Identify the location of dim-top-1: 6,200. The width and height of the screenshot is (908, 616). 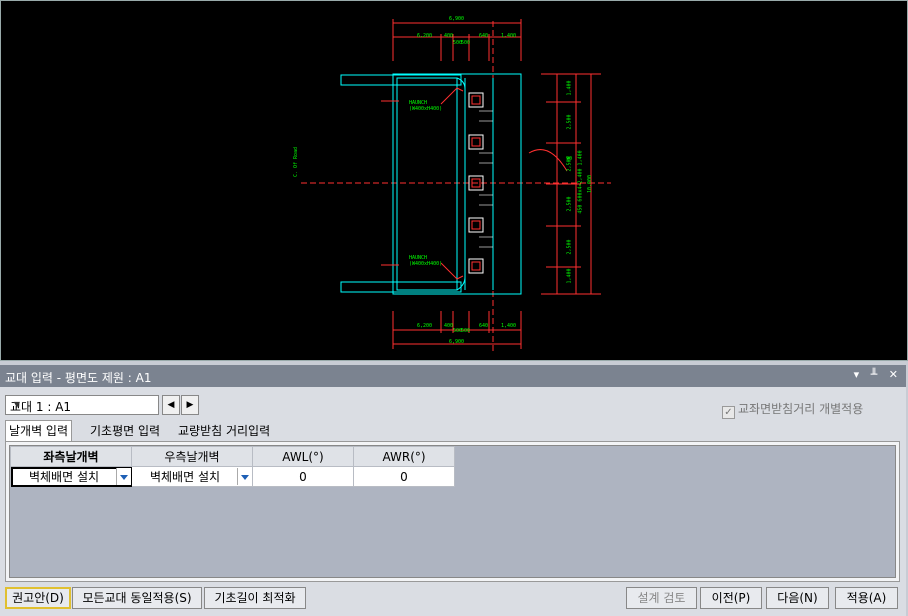
(425, 36).